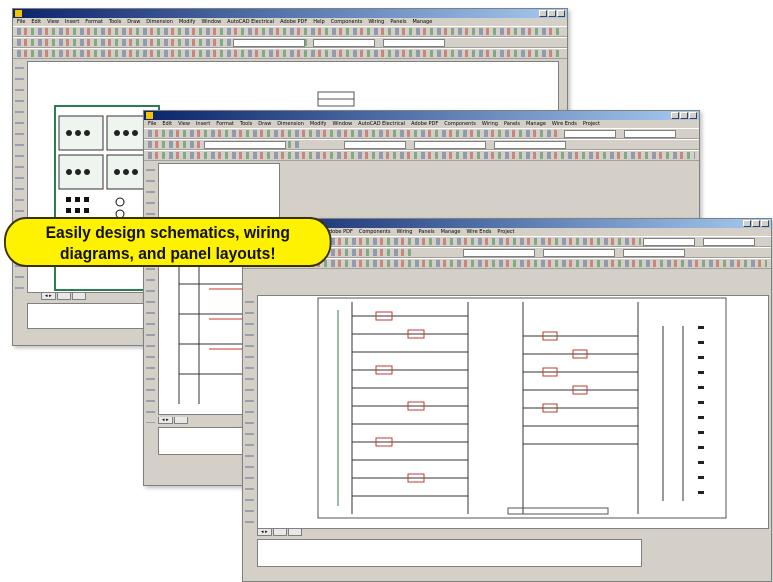 This screenshot has width=773, height=582. I want to click on callout-line-2: diagrams, and panel layouts!, so click(167, 253).